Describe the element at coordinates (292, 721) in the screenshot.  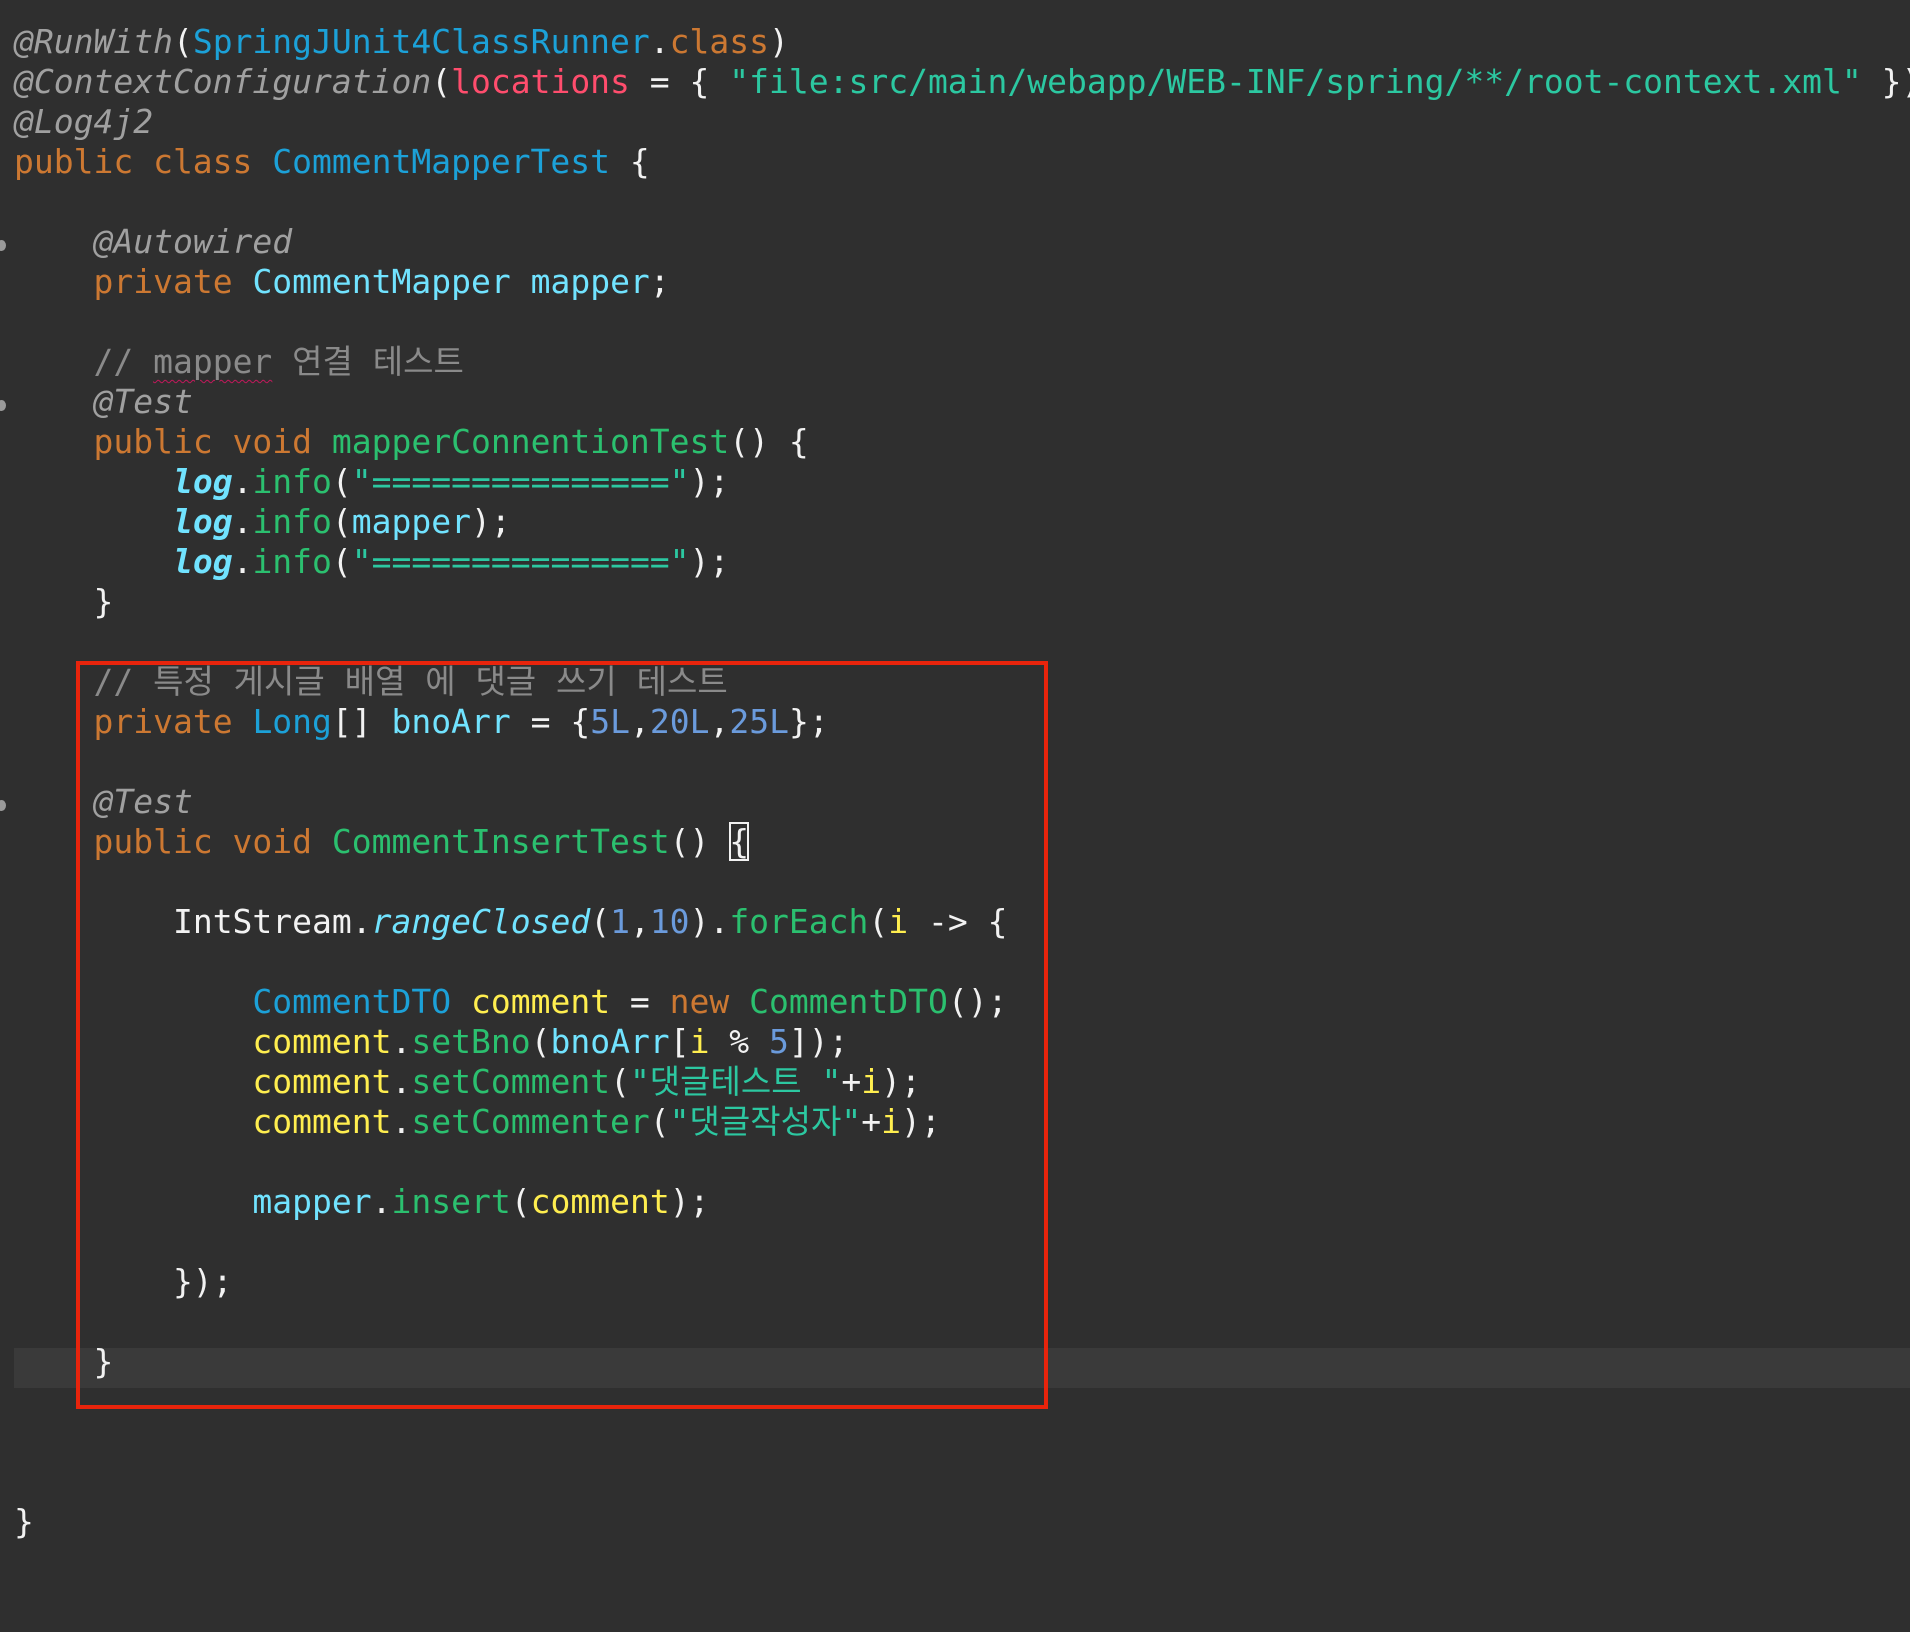
I see `code-token: Long` at that location.